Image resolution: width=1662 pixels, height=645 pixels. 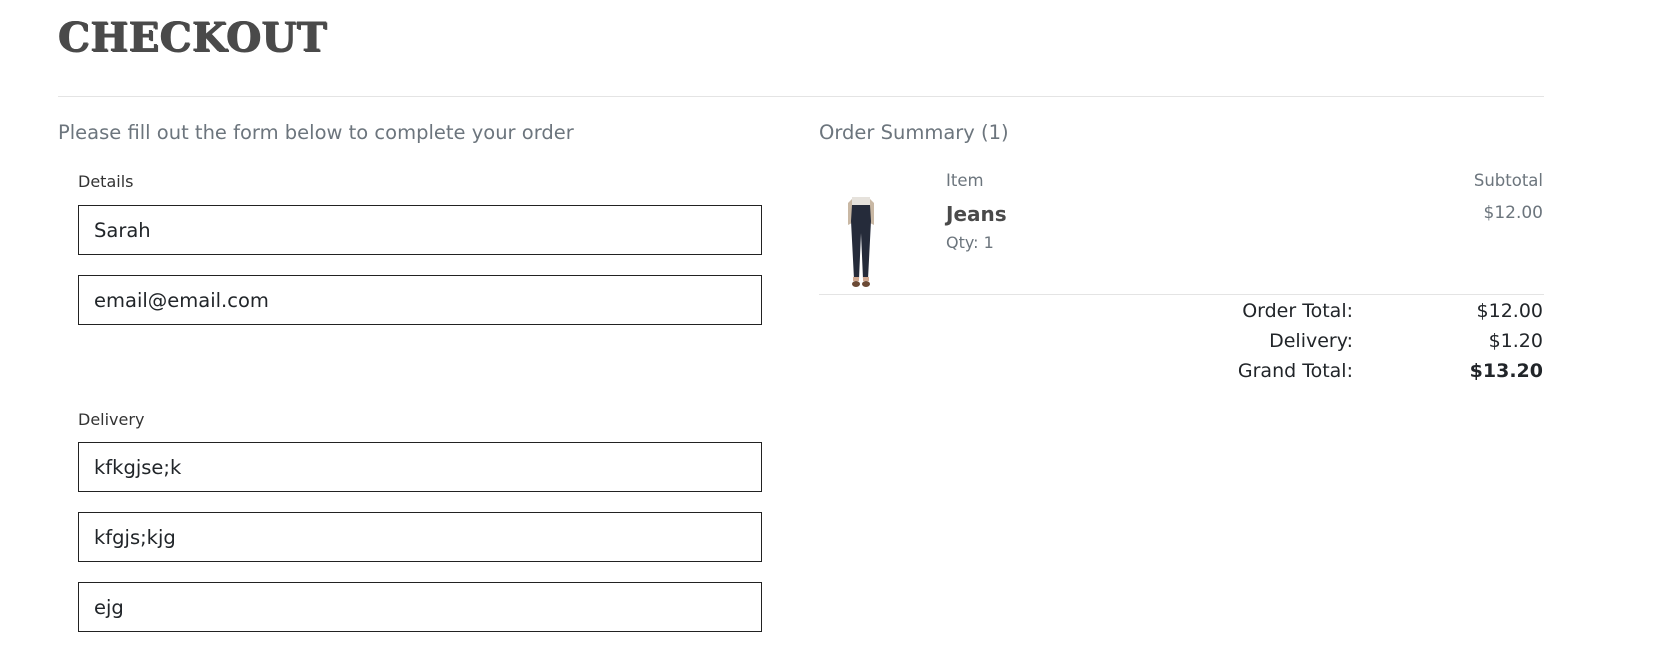 I want to click on order-total-label: Order Total:, so click(x=1297, y=311).